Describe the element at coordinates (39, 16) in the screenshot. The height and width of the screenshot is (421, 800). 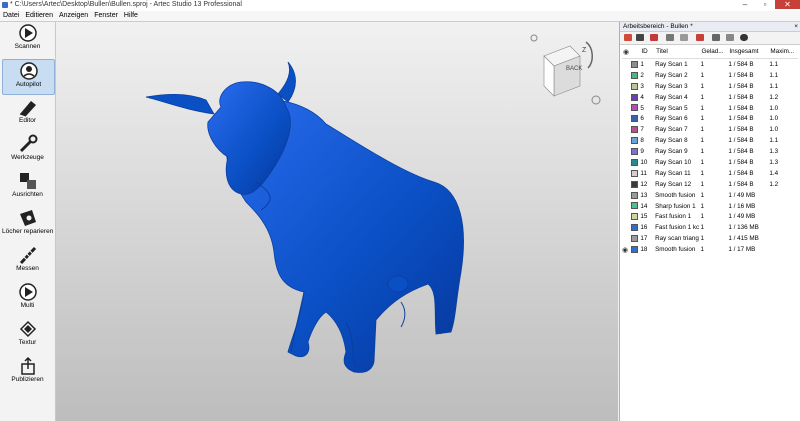
I see `menu-edit: Editieren` at that location.